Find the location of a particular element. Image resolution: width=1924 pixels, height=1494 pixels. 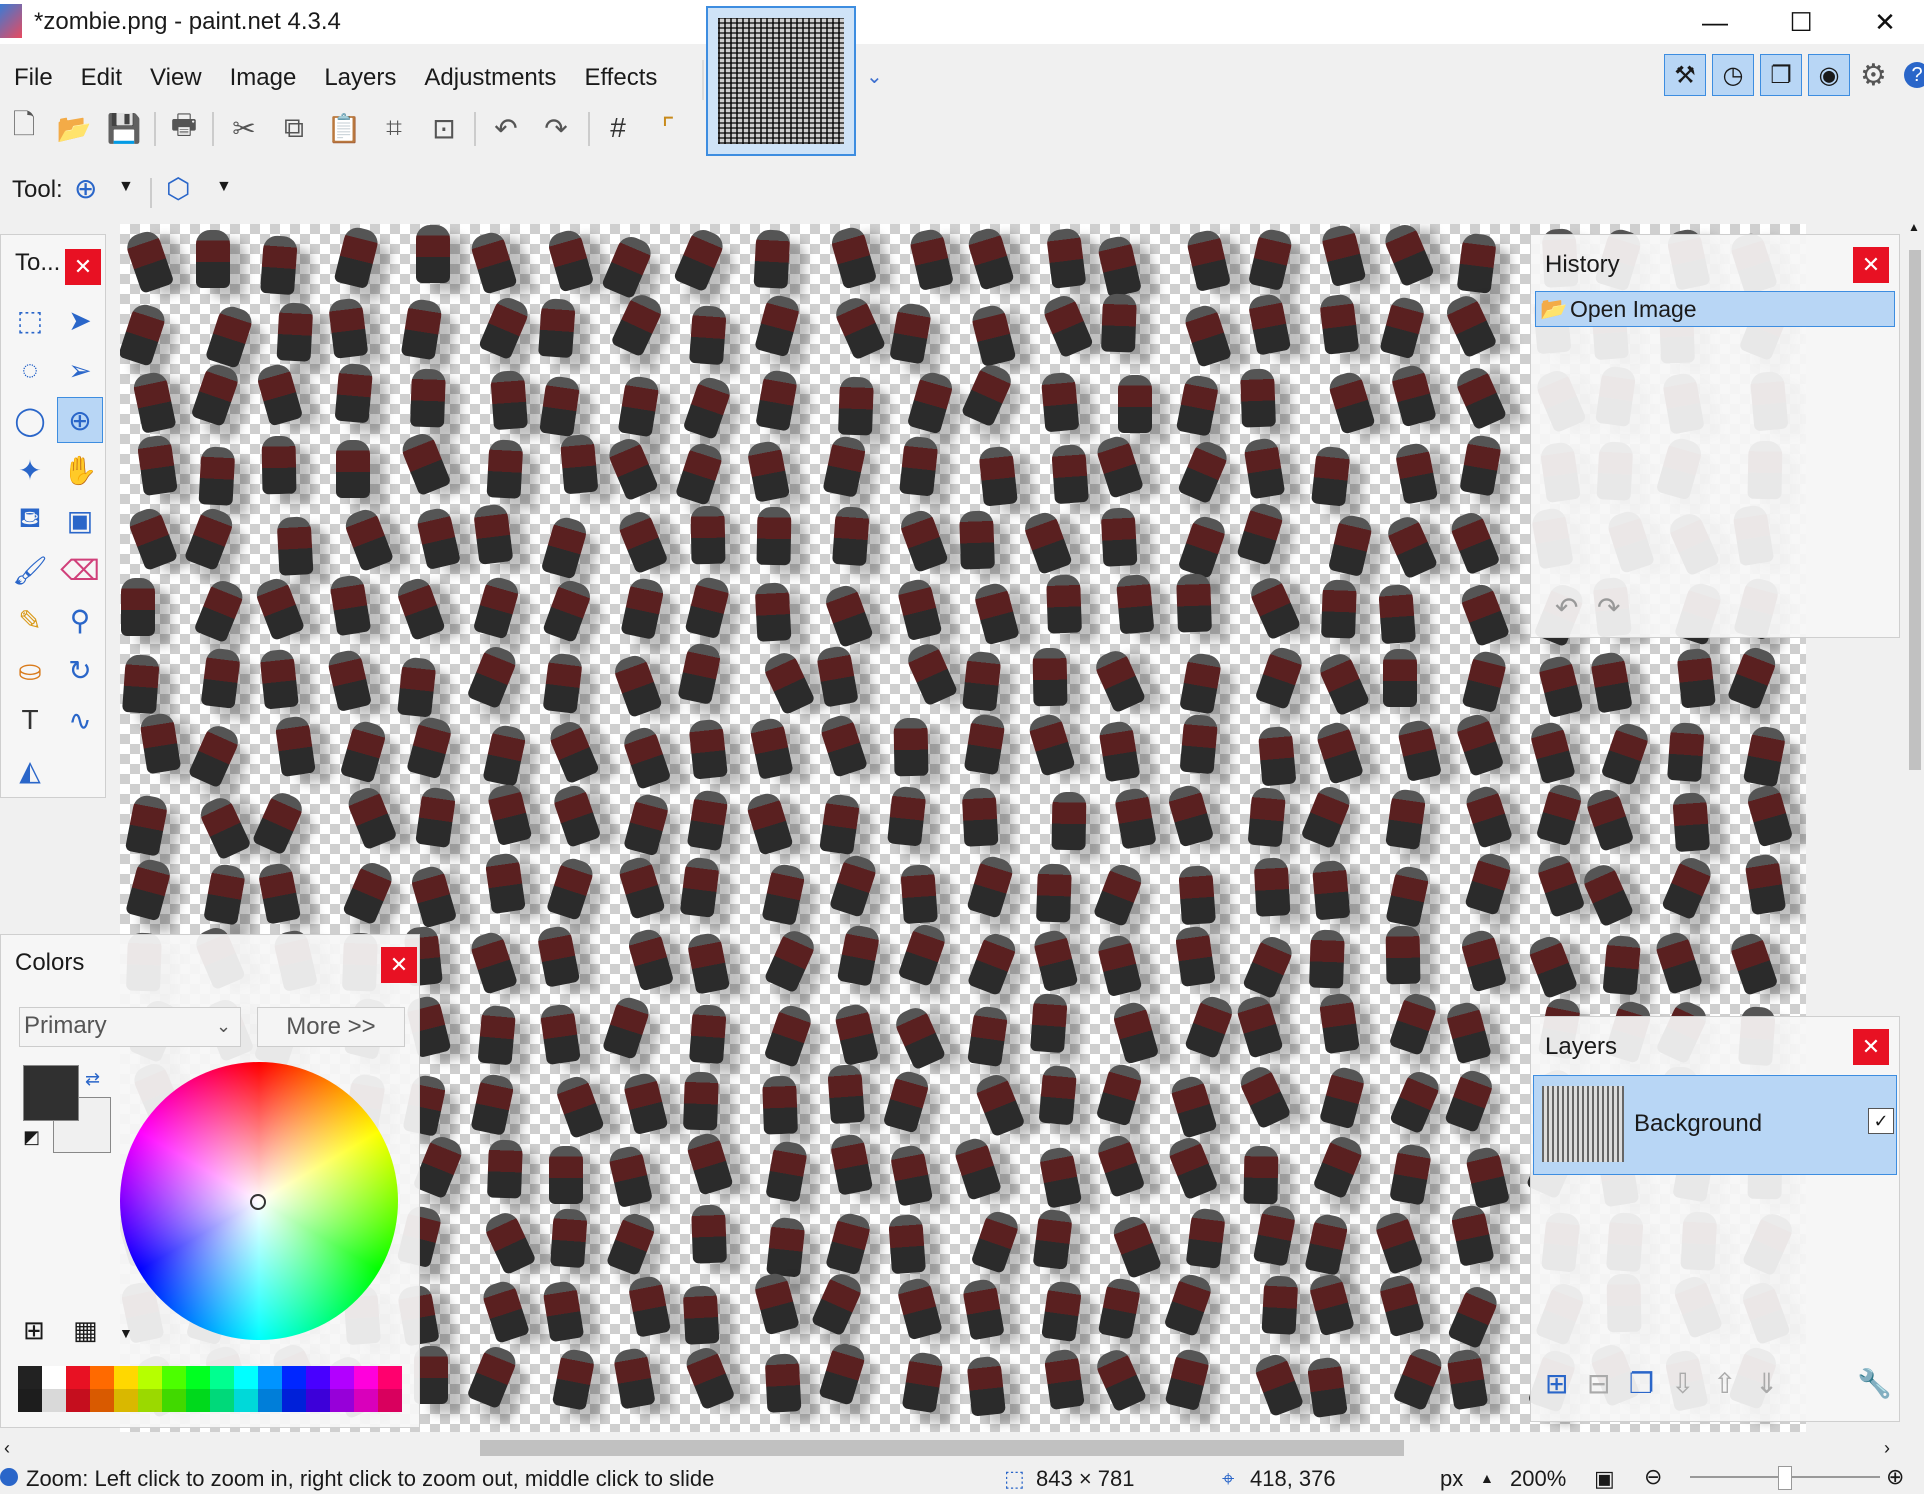

recolor-icon: ↻ is located at coordinates (80, 670).